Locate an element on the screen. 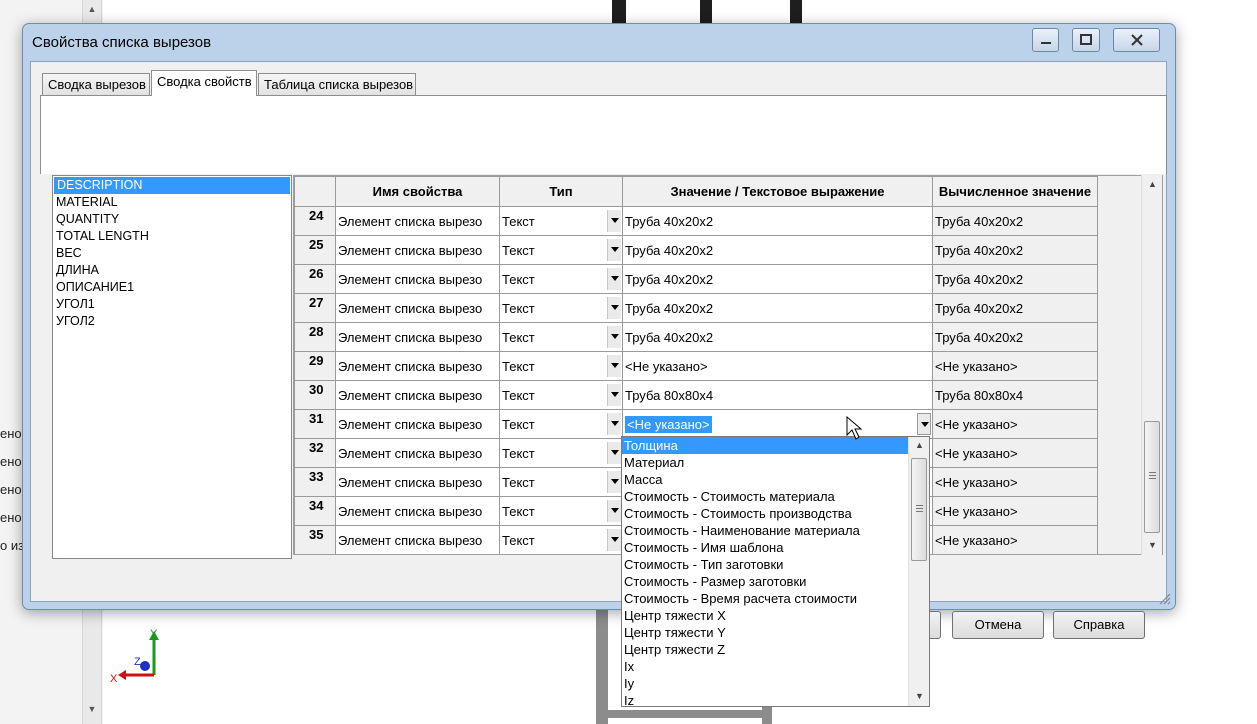  value-cell: Труба 80x80x4 is located at coordinates (777, 395).